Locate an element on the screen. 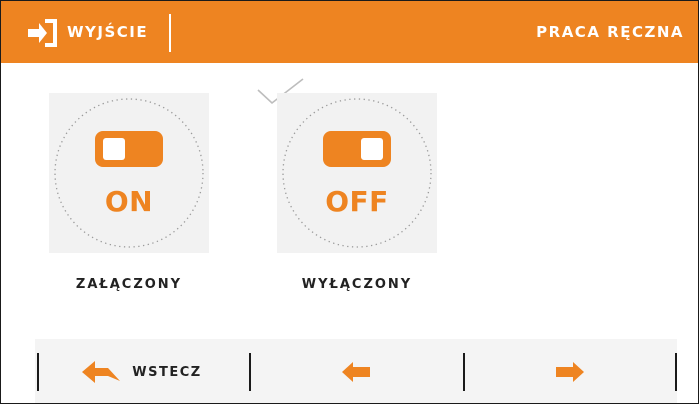 Image resolution: width=699 pixels, height=404 pixels. previous-button is located at coordinates (356, 371).